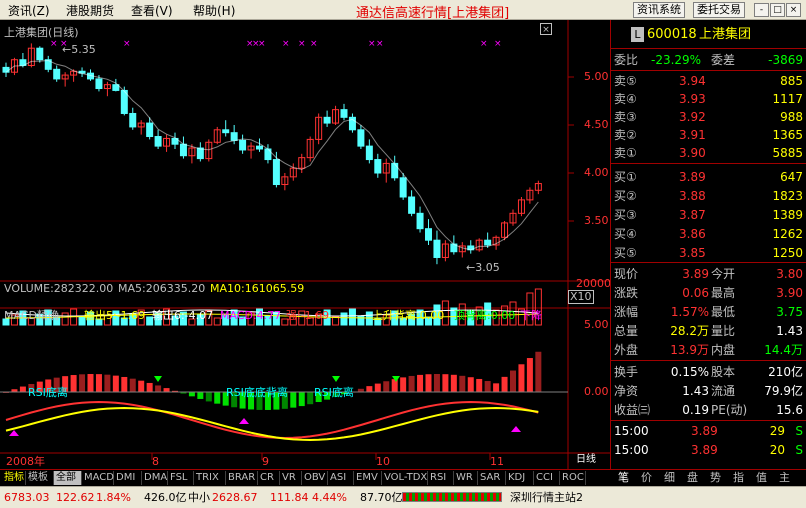  What do you see at coordinates (14, 478) in the screenshot?
I see `indicator-tab: 指标` at bounding box center [14, 478].